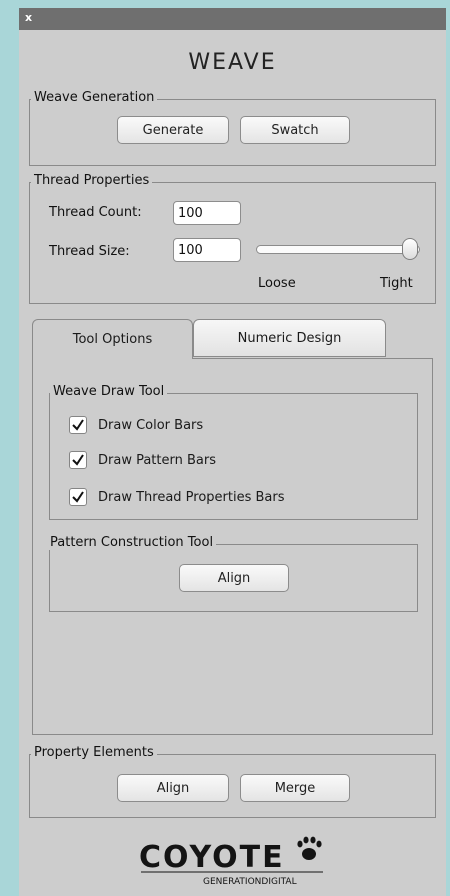 This screenshot has width=450, height=896. I want to click on slider-min-label: Loose, so click(277, 283).